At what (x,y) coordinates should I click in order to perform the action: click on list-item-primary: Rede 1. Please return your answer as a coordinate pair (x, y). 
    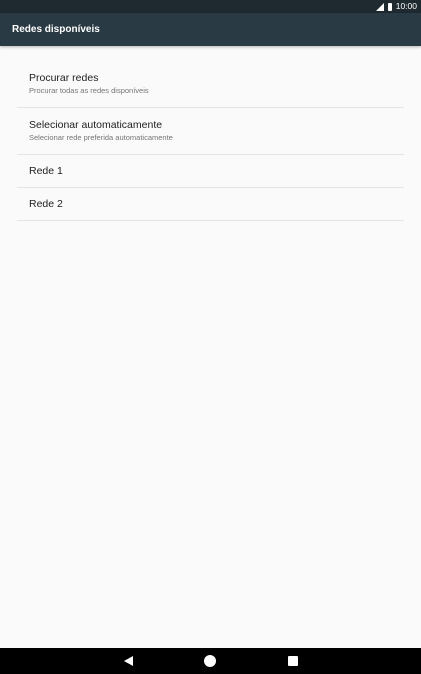
    Looking at the image, I should click on (46, 170).